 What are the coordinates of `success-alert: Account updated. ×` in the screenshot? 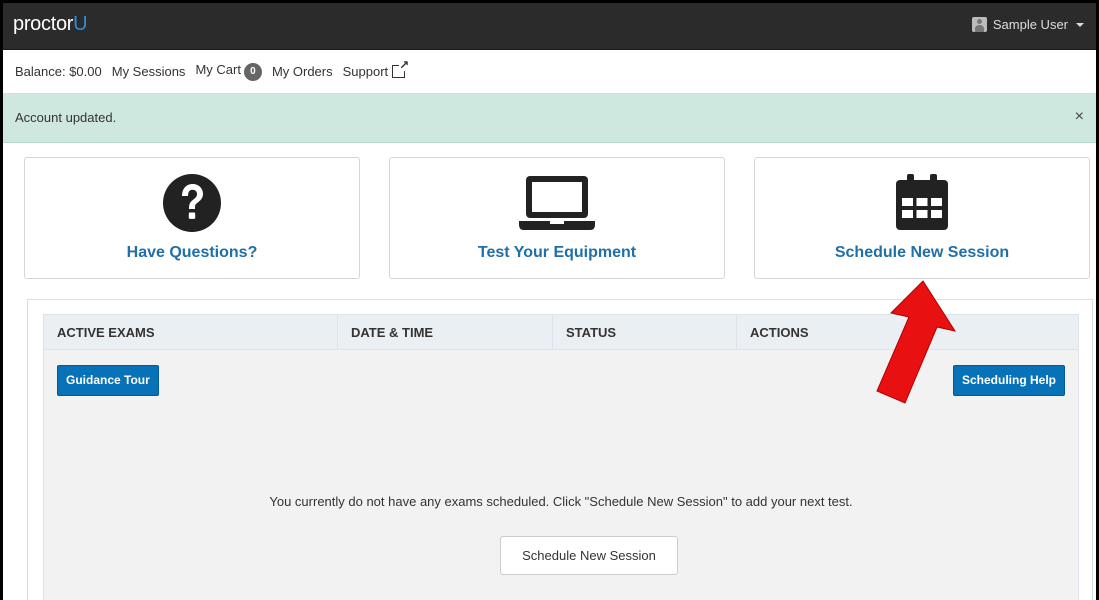 It's located at (549, 118).